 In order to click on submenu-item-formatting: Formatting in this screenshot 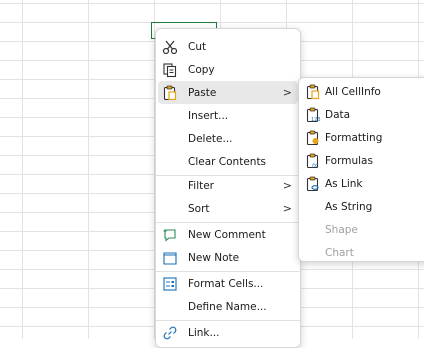, I will do `click(362, 137)`.